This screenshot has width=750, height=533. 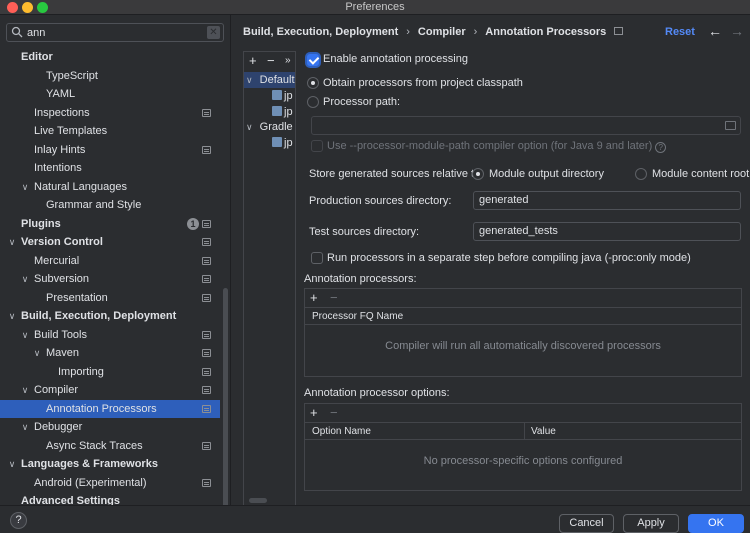 What do you see at coordinates (110, 446) in the screenshot?
I see `sidebar-item-async-stack-traces: Async Stack Traces` at bounding box center [110, 446].